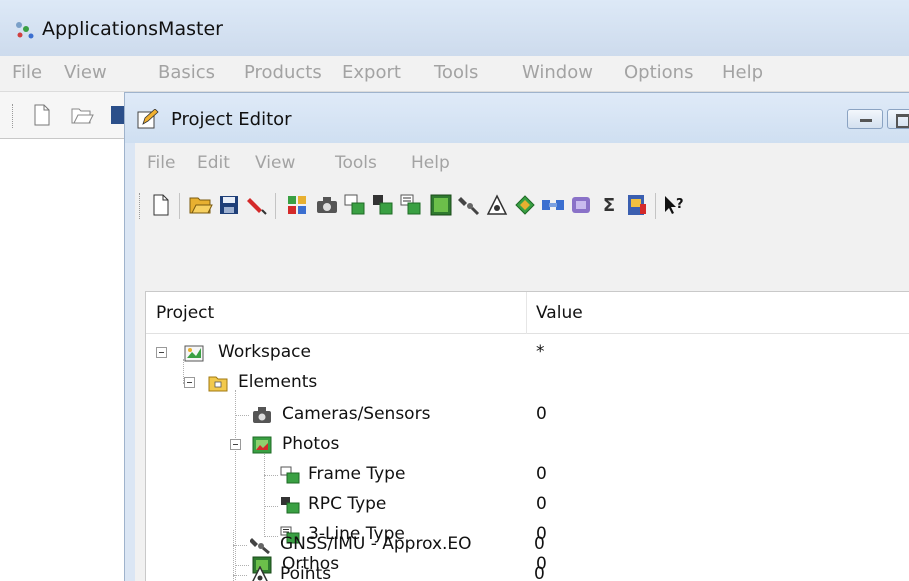  What do you see at coordinates (132, 29) in the screenshot?
I see `app-title: ApplicationsMaster` at bounding box center [132, 29].